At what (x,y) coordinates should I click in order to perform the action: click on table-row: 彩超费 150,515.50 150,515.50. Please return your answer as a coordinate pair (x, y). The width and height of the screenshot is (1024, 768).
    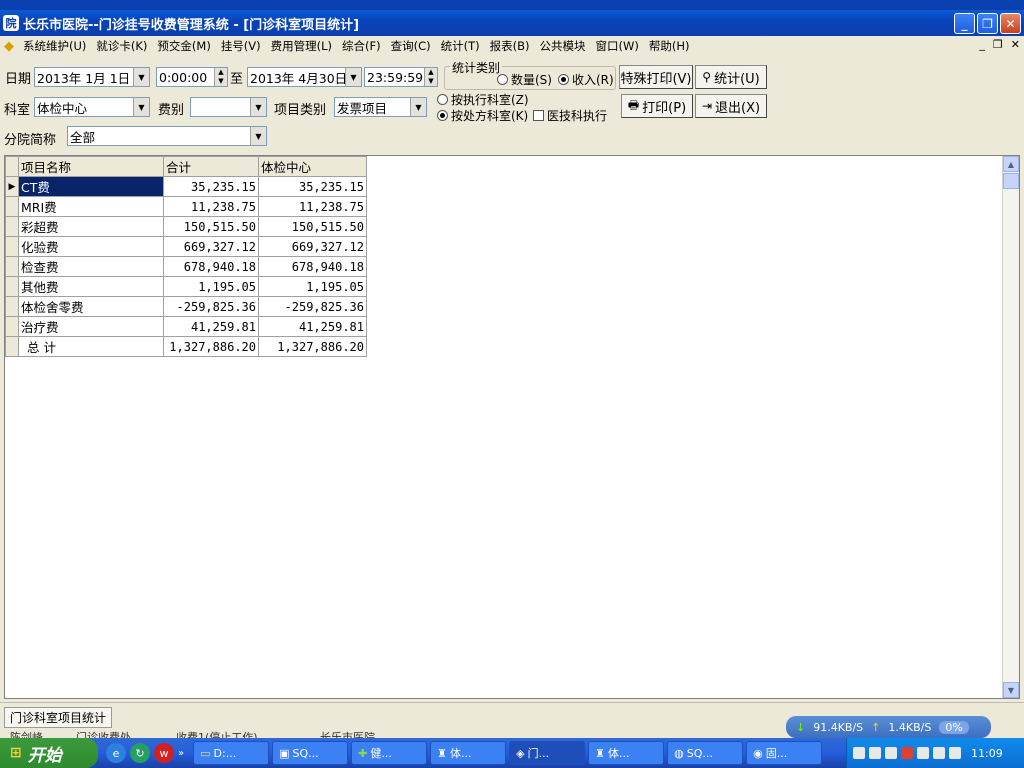
    Looking at the image, I should click on (186, 226).